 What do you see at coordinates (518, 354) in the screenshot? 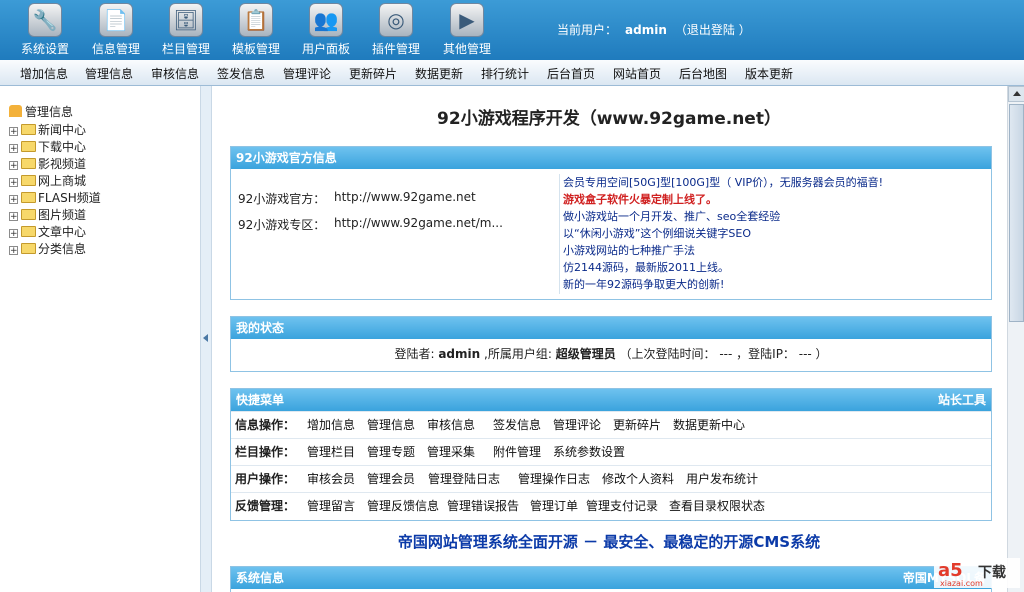
I see `group-label: ,所属用户组:` at bounding box center [518, 354].